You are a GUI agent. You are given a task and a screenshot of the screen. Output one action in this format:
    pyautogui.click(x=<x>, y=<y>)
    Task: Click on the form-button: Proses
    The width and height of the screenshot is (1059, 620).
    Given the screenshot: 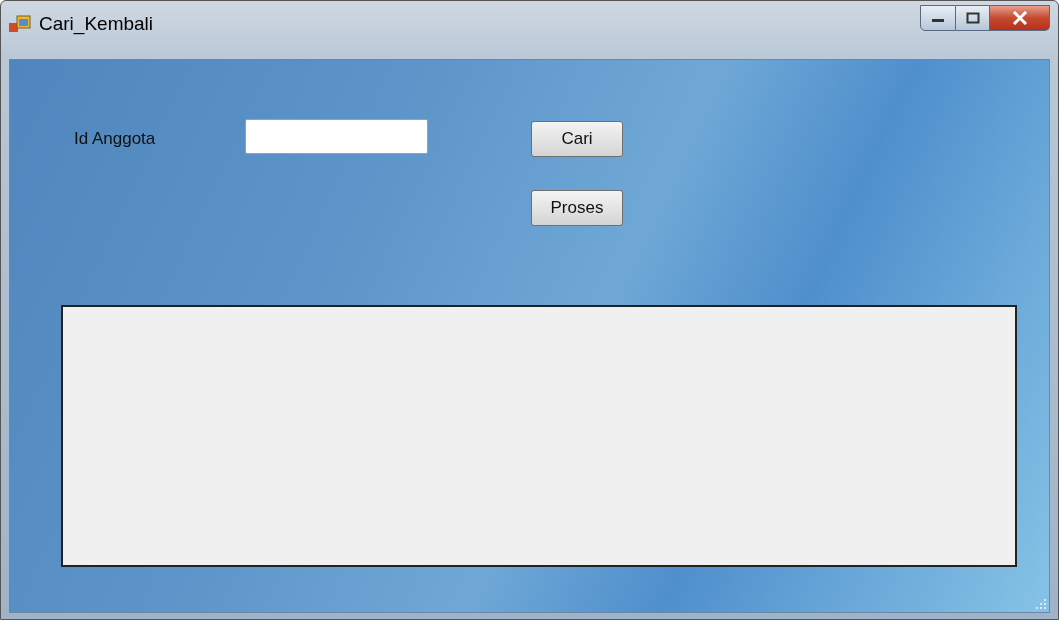 What is the action you would take?
    pyautogui.click(x=577, y=208)
    